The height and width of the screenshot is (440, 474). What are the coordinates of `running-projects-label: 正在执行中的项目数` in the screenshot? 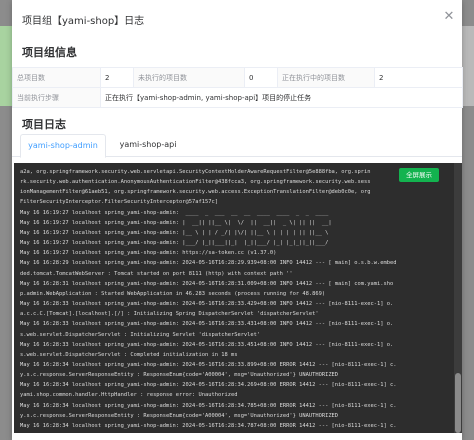 It's located at (326, 77).